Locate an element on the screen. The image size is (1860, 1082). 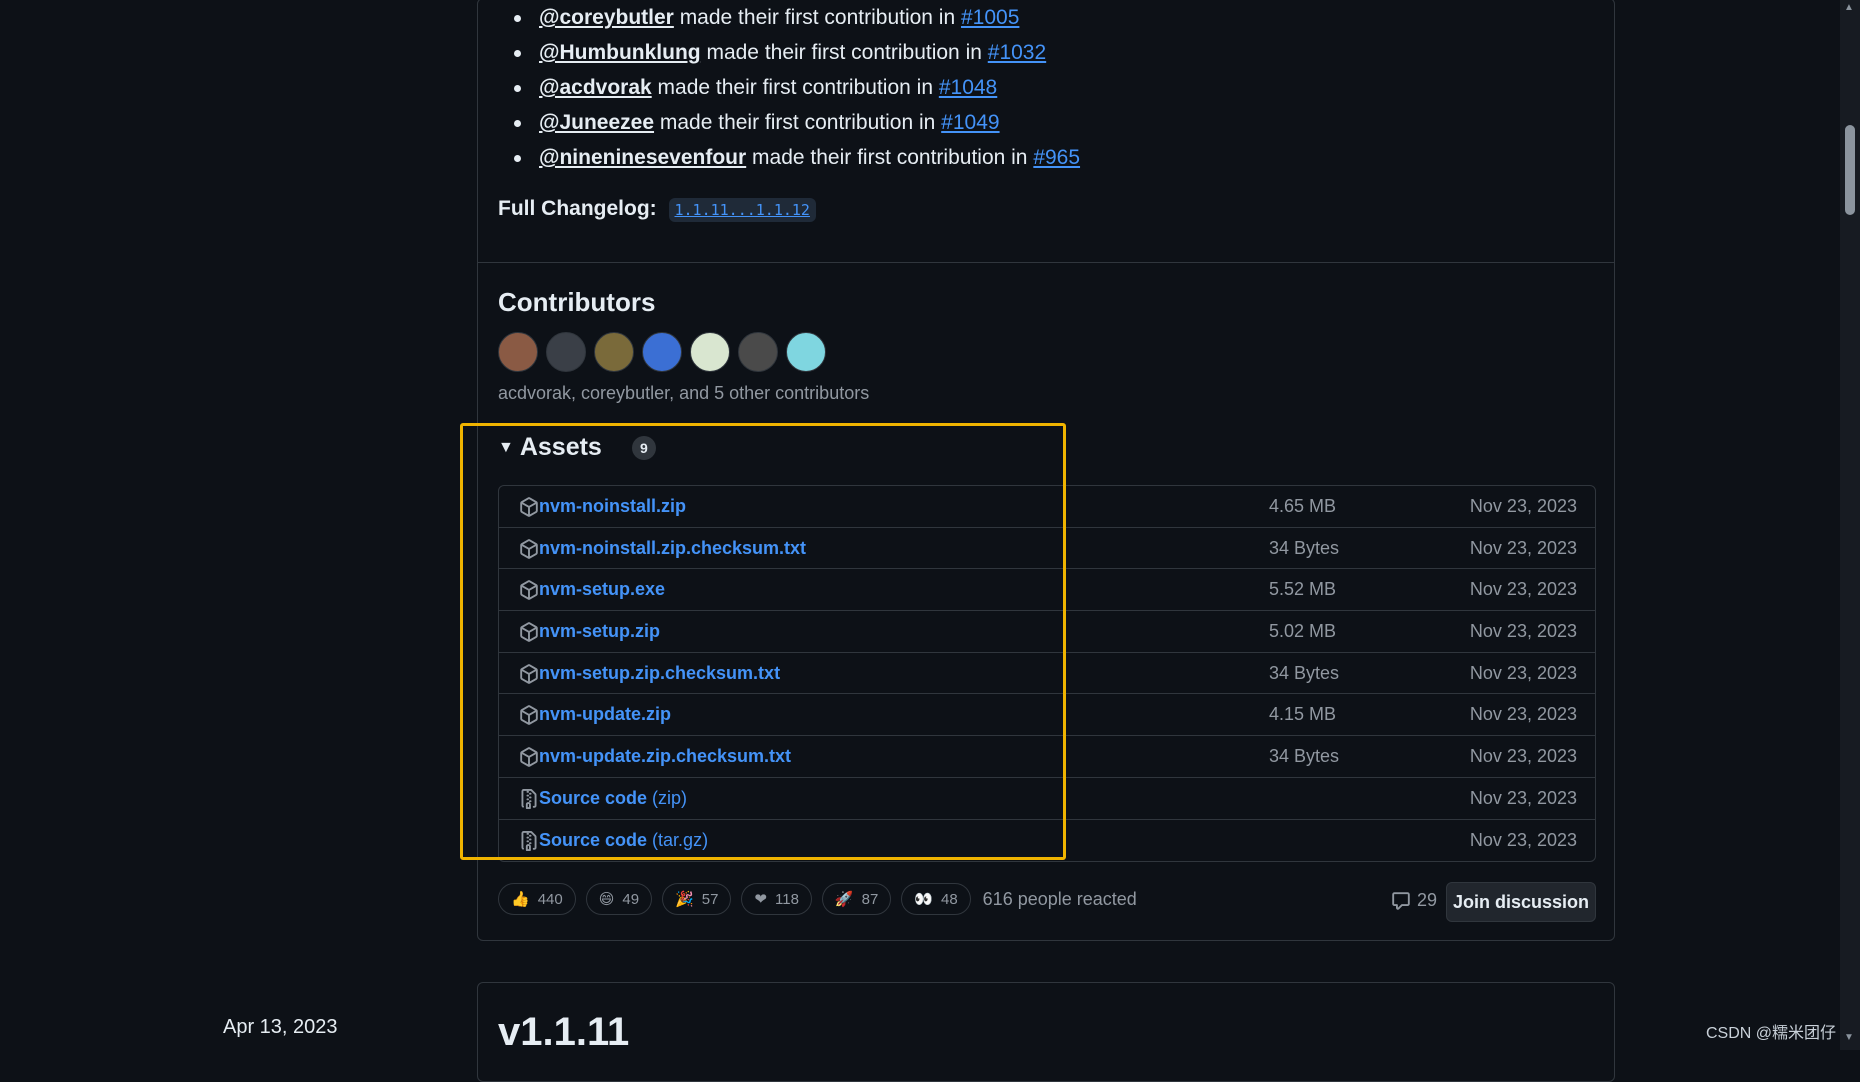
asset-name: nvm-setup.exe is located at coordinates (602, 589).